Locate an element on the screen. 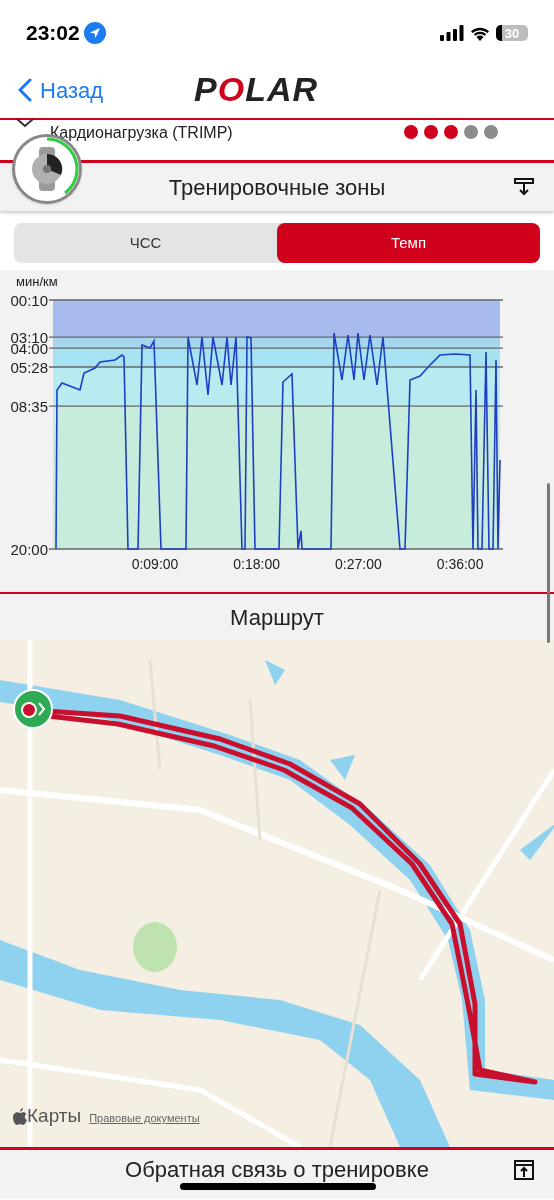  apple-logo-icon is located at coordinates (20, 1116).